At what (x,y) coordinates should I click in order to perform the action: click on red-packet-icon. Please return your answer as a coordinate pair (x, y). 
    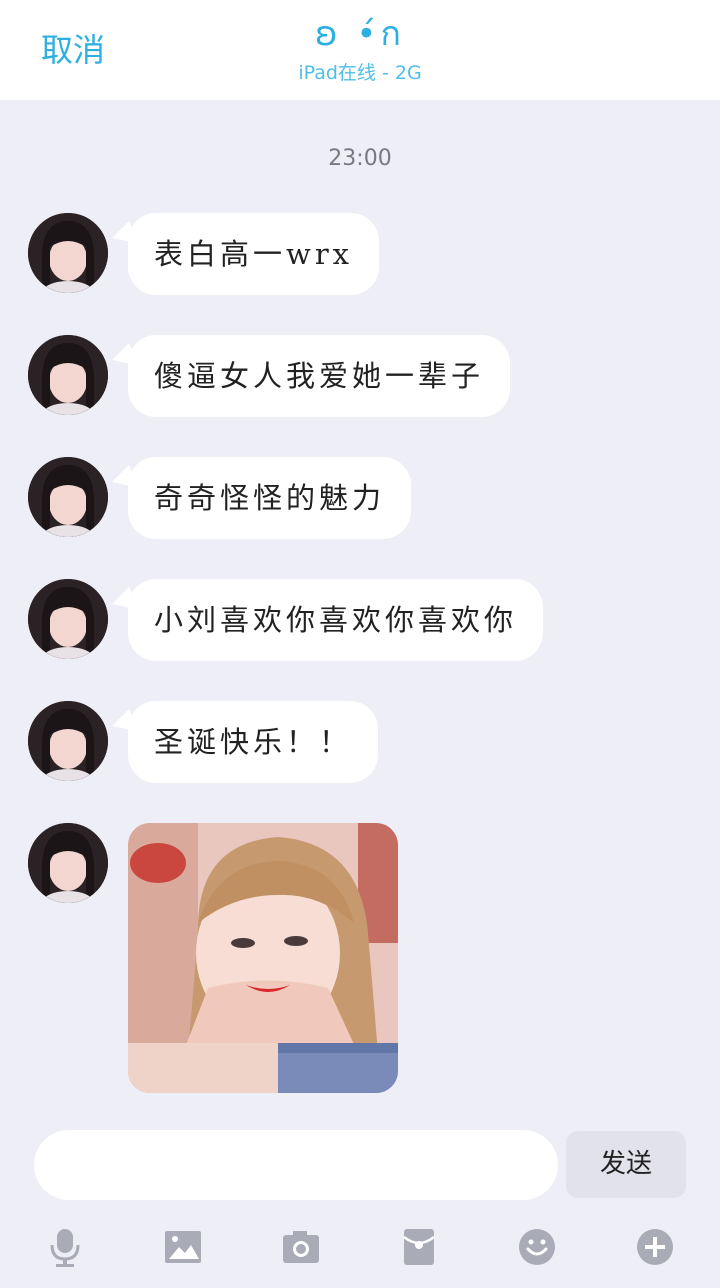
    Looking at the image, I should click on (419, 1247).